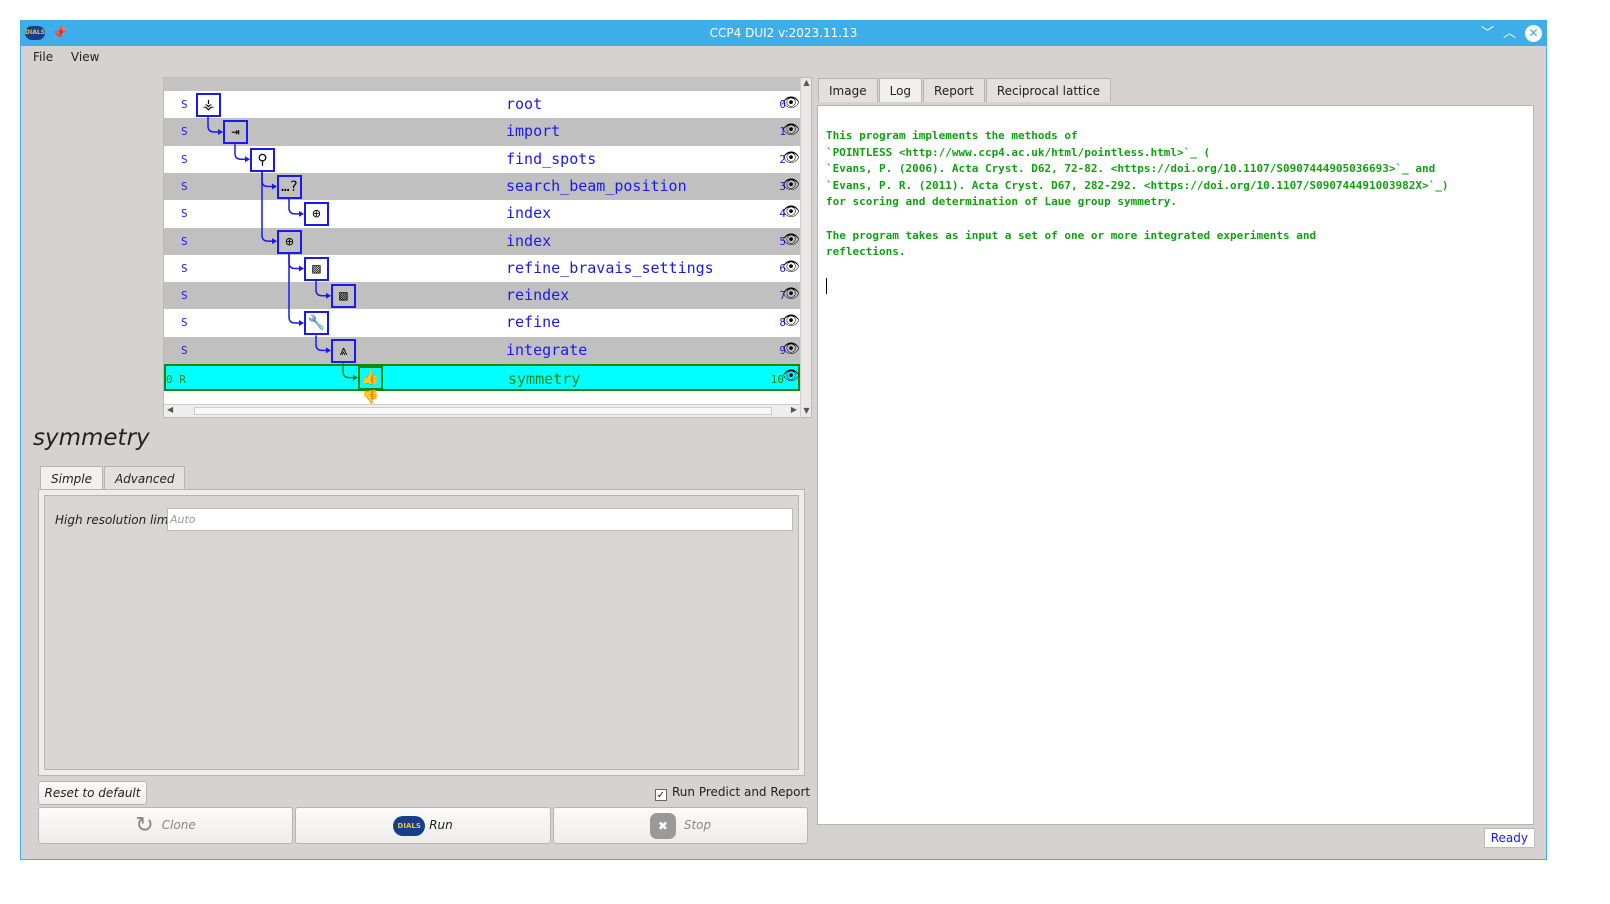 Image resolution: width=1610 pixels, height=904 pixels. Describe the element at coordinates (805, 247) in the screenshot. I see `vertical-scrollbar: ▲ ▼` at that location.